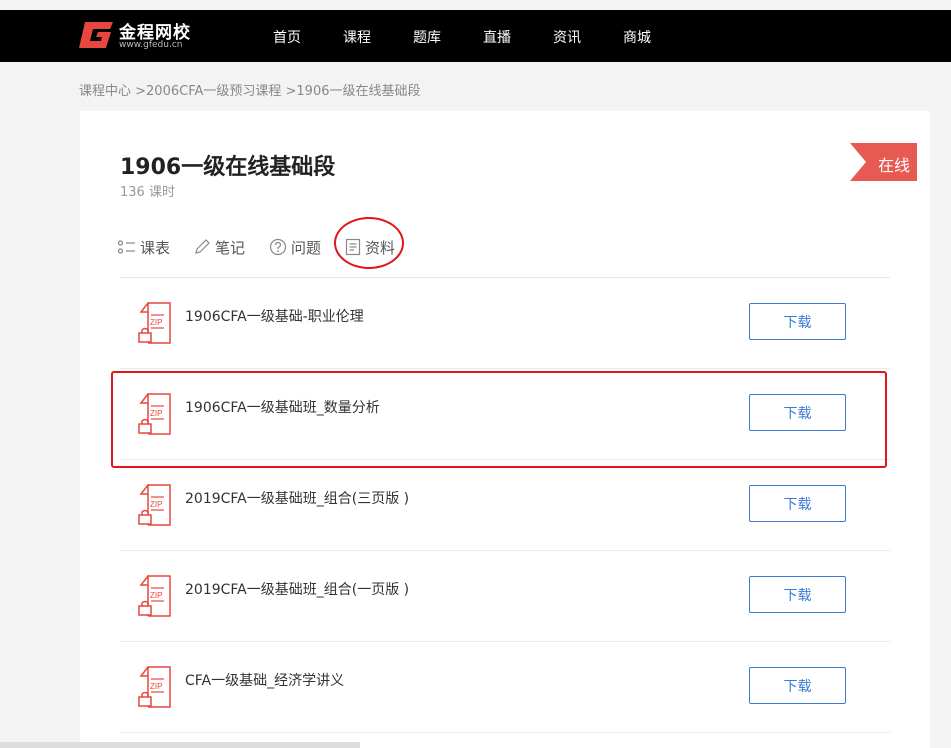 The image size is (951, 748). What do you see at coordinates (306, 247) in the screenshot?
I see `tab-questions-label: 问题` at bounding box center [306, 247].